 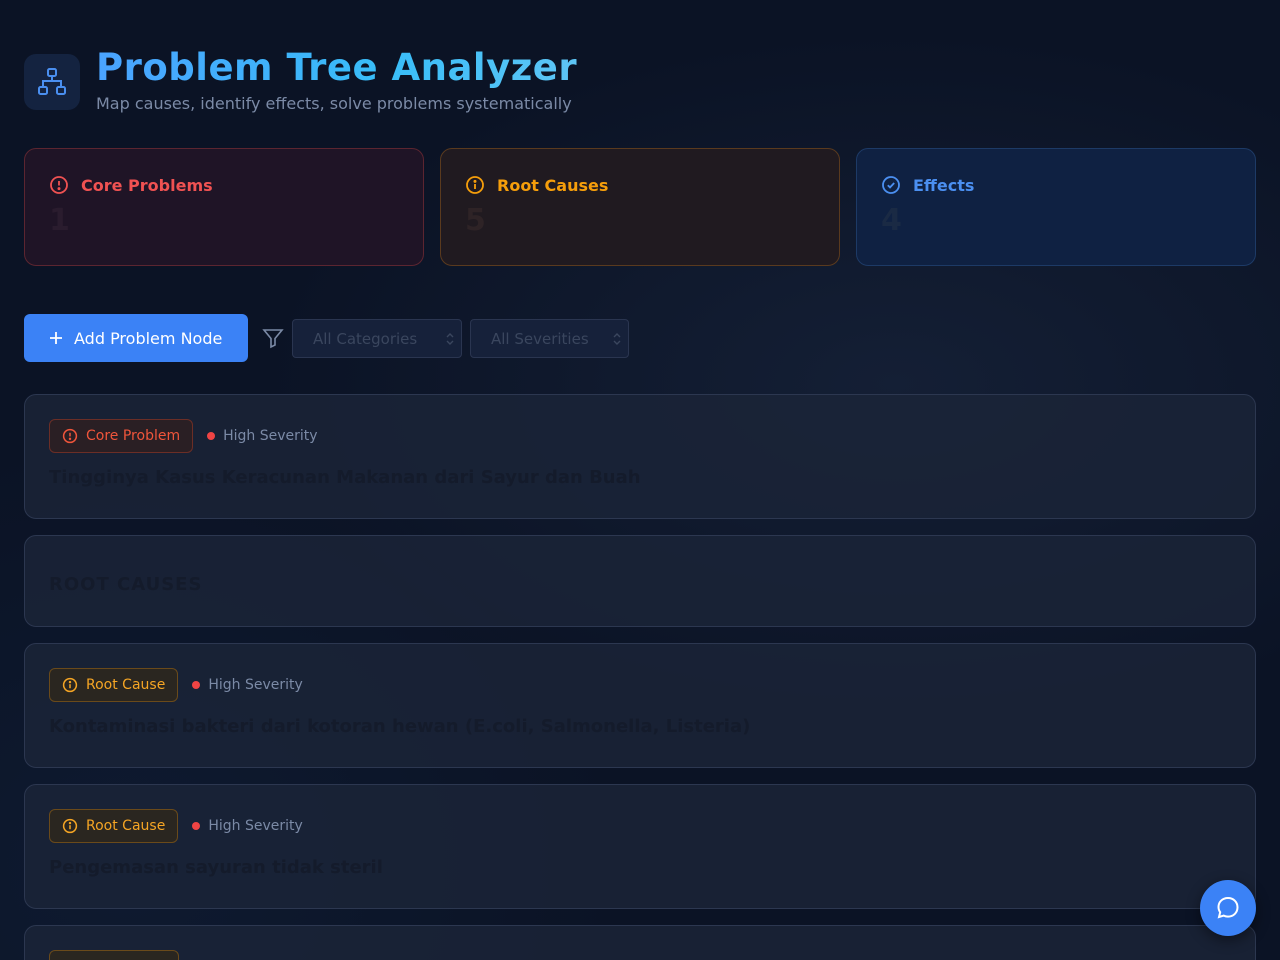 I want to click on node-type-badge: Core Problem, so click(x=121, y=436).